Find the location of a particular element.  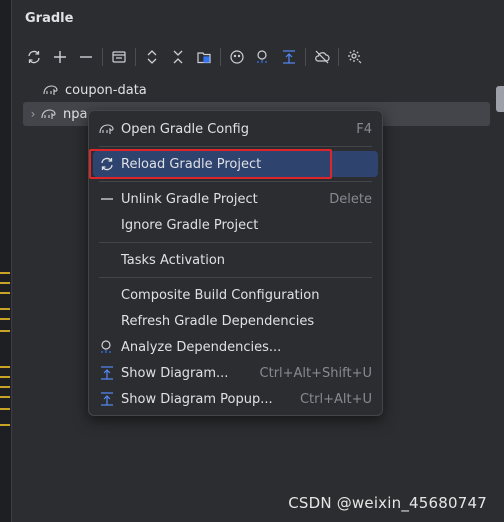

add-icon is located at coordinates (60, 57).